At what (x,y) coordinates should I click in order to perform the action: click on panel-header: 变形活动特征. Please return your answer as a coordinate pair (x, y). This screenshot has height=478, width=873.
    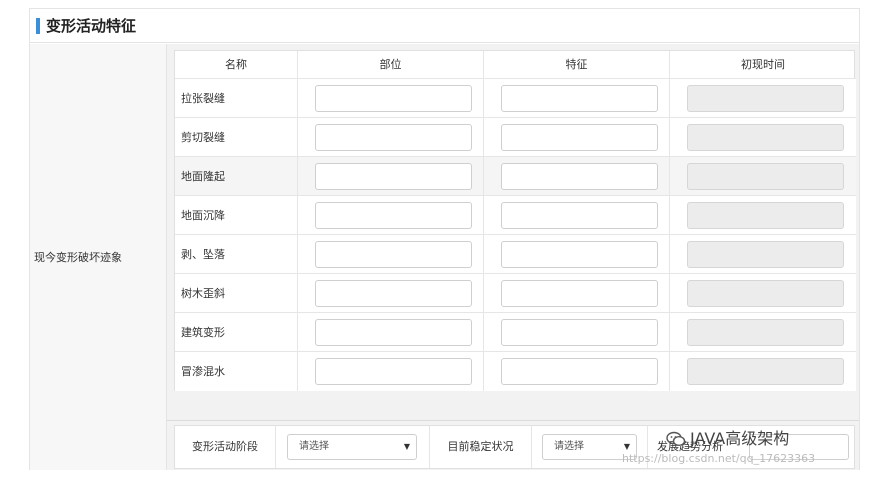
    Looking at the image, I should click on (444, 26).